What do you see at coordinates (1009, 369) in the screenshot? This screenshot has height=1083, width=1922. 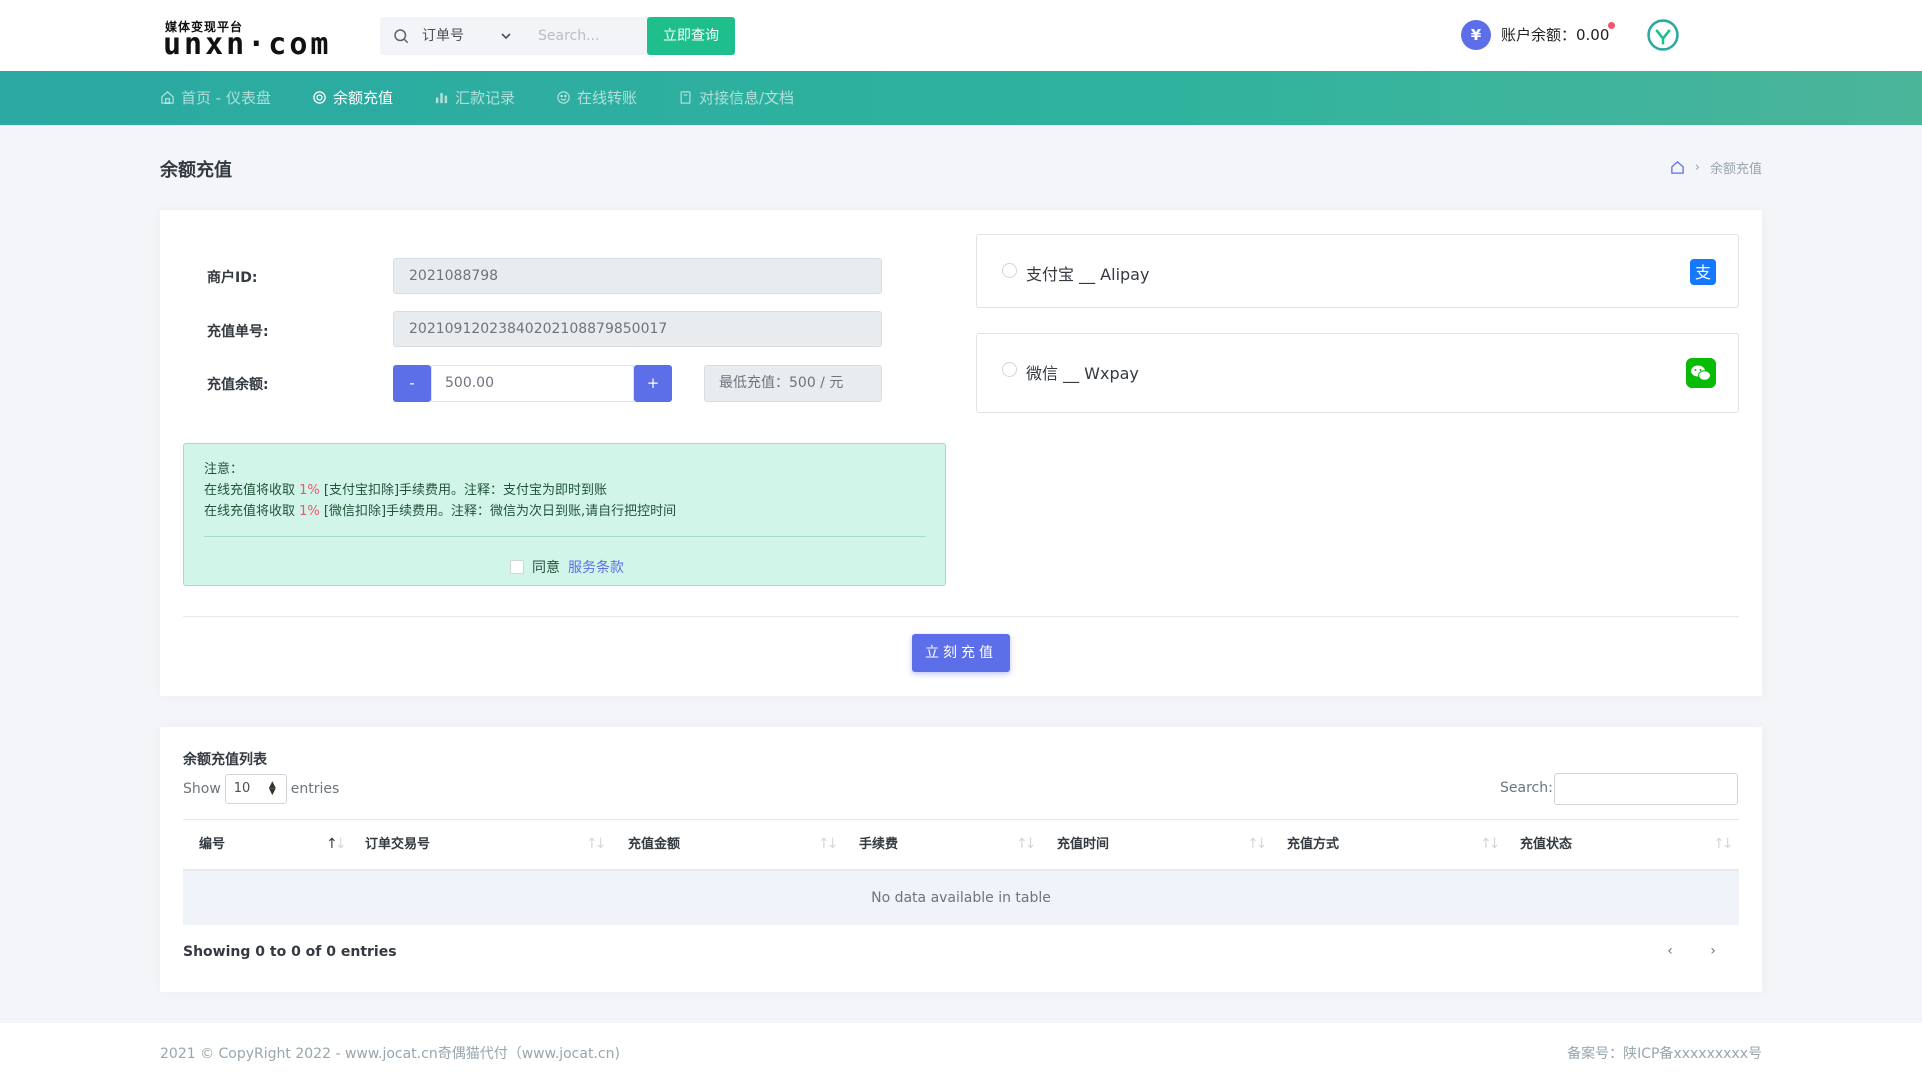 I see `wechat-radio` at bounding box center [1009, 369].